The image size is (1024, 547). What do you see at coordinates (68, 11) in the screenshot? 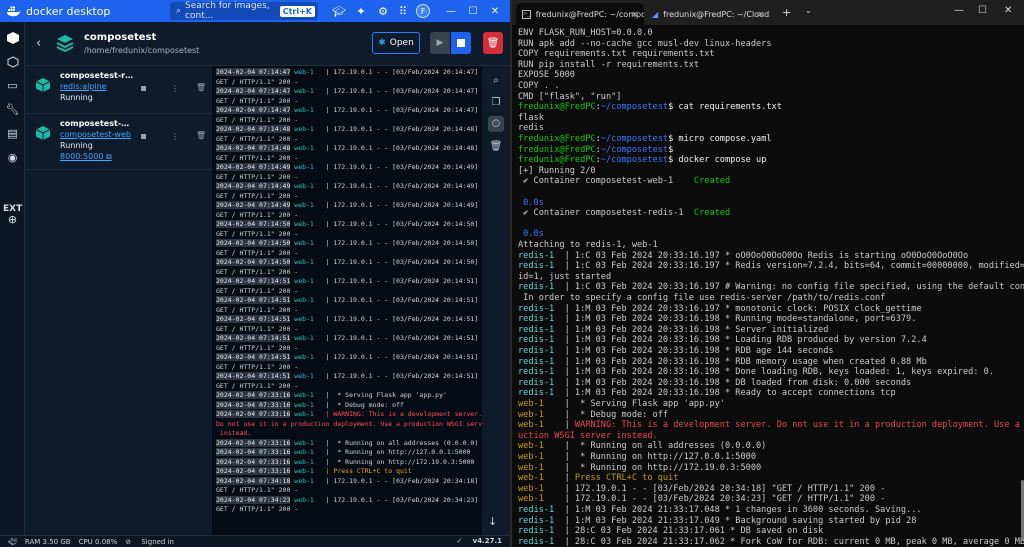
I see `docker-app-title: docker desktop` at bounding box center [68, 11].